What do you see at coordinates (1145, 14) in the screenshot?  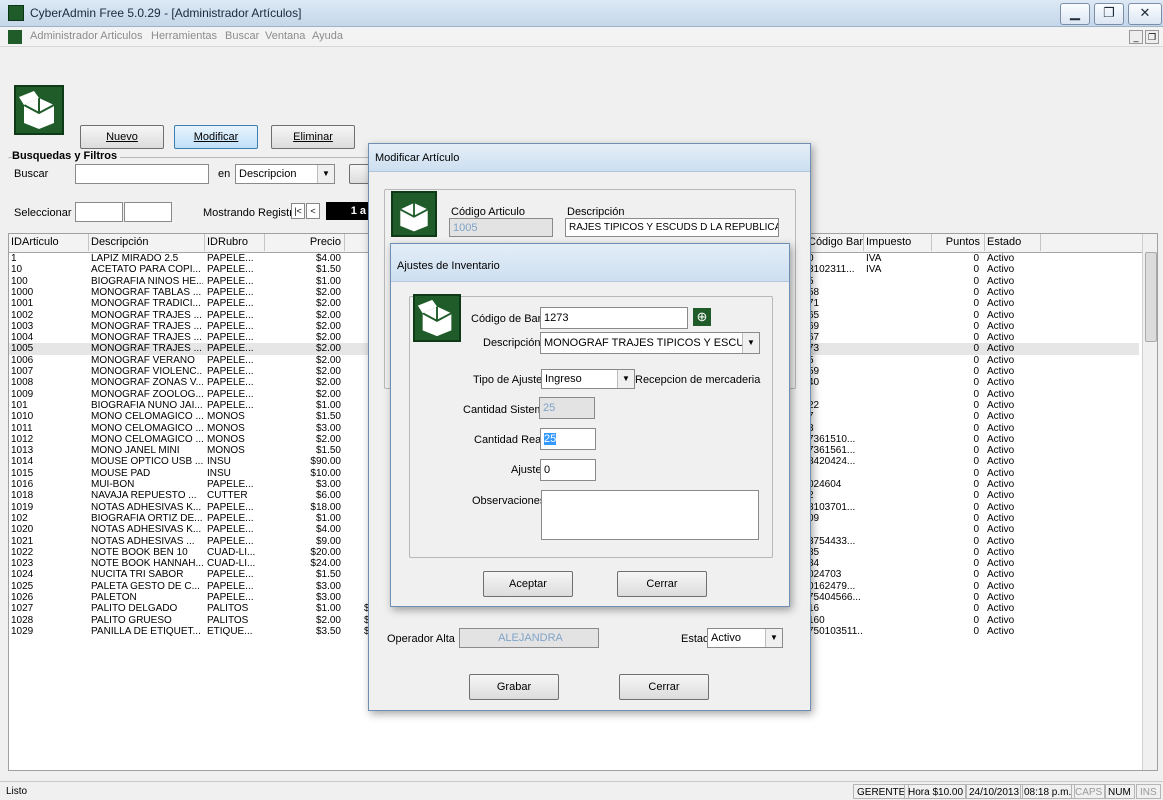 I see `close-icon: ✕` at bounding box center [1145, 14].